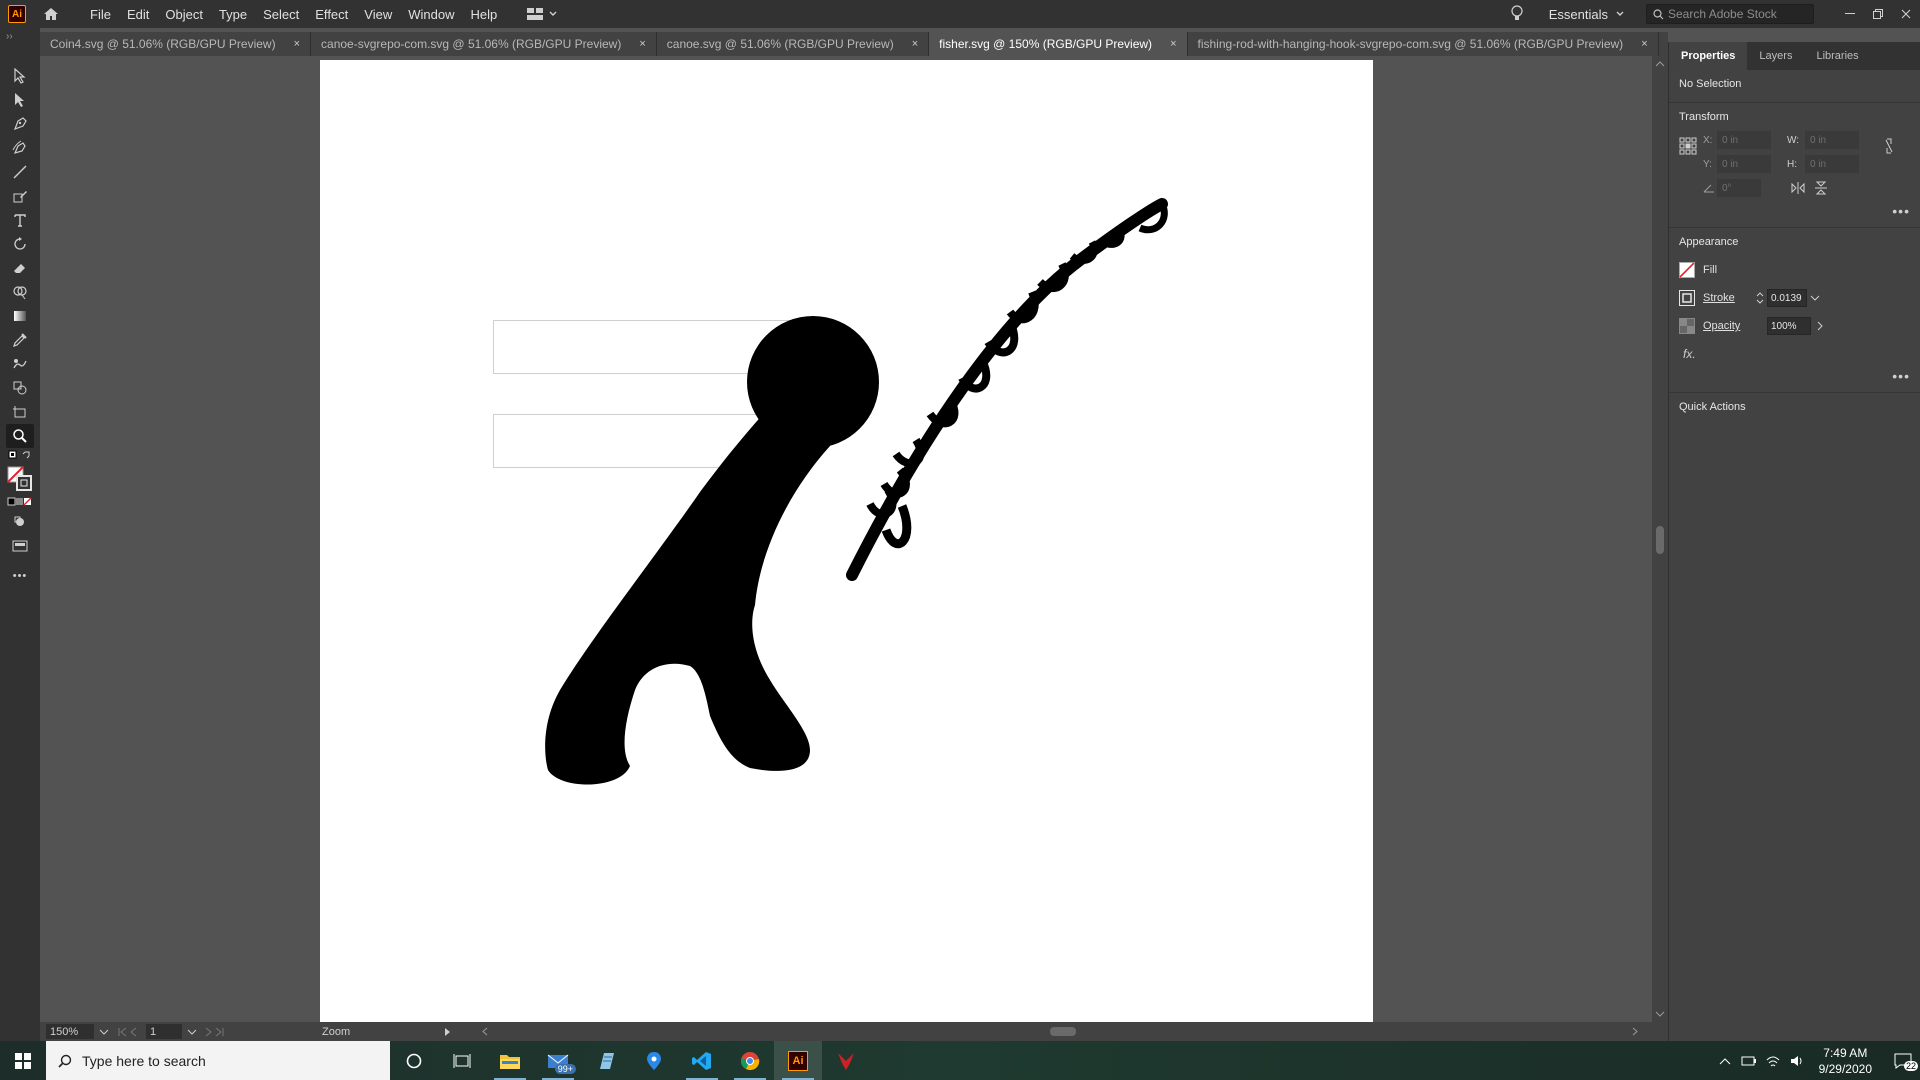 This screenshot has height=1080, width=1920. What do you see at coordinates (1798, 188) in the screenshot?
I see `flip-horizontal-icon` at bounding box center [1798, 188].